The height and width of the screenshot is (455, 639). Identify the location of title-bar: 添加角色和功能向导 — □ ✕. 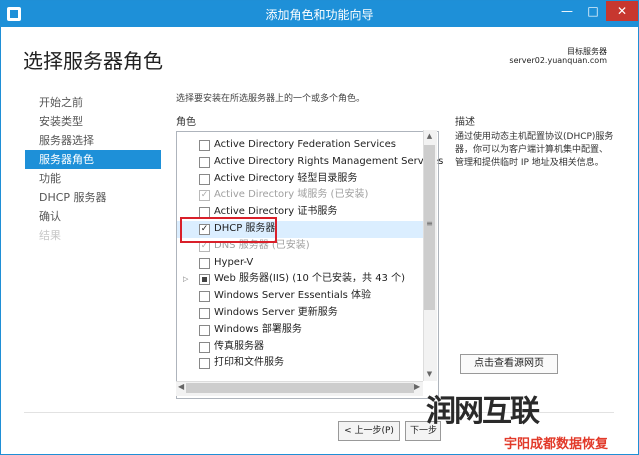
(319, 14).